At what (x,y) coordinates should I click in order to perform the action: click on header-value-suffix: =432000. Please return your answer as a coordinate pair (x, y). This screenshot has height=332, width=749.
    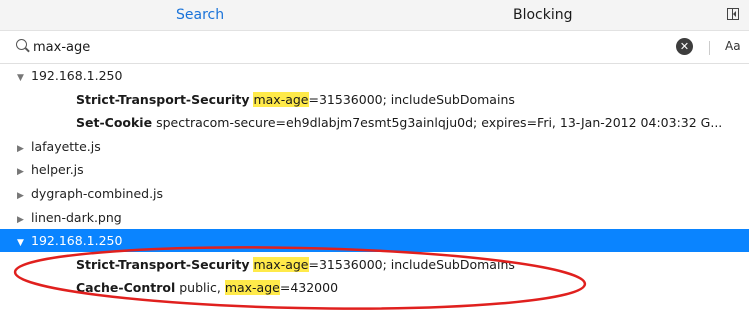
    Looking at the image, I should click on (309, 288).